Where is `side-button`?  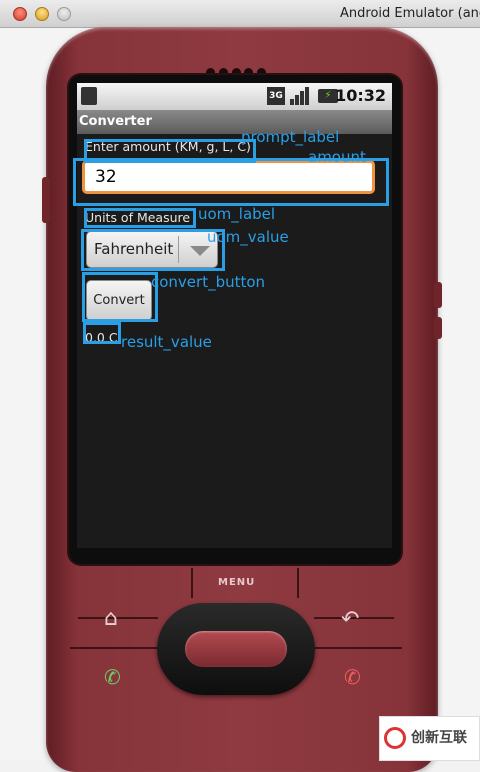
side-button is located at coordinates (438, 295).